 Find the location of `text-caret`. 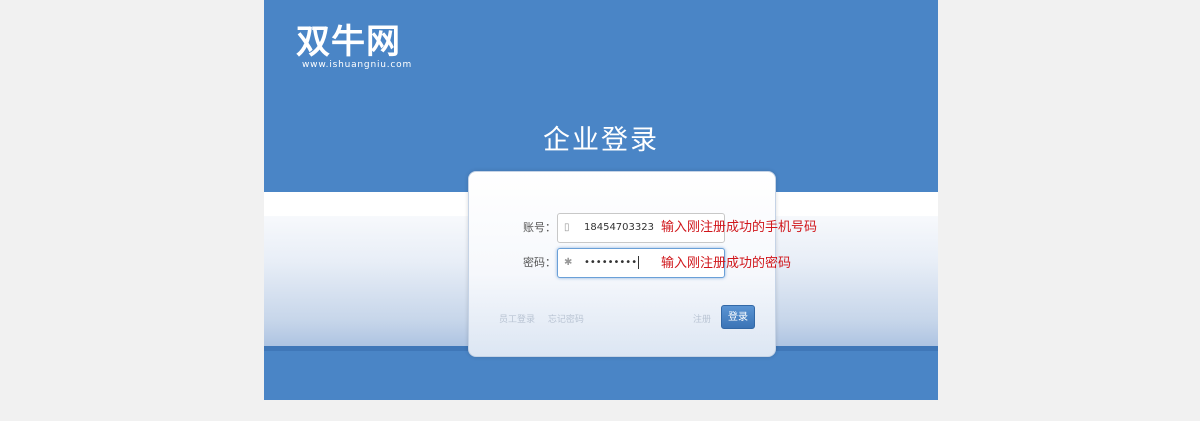

text-caret is located at coordinates (639, 262).